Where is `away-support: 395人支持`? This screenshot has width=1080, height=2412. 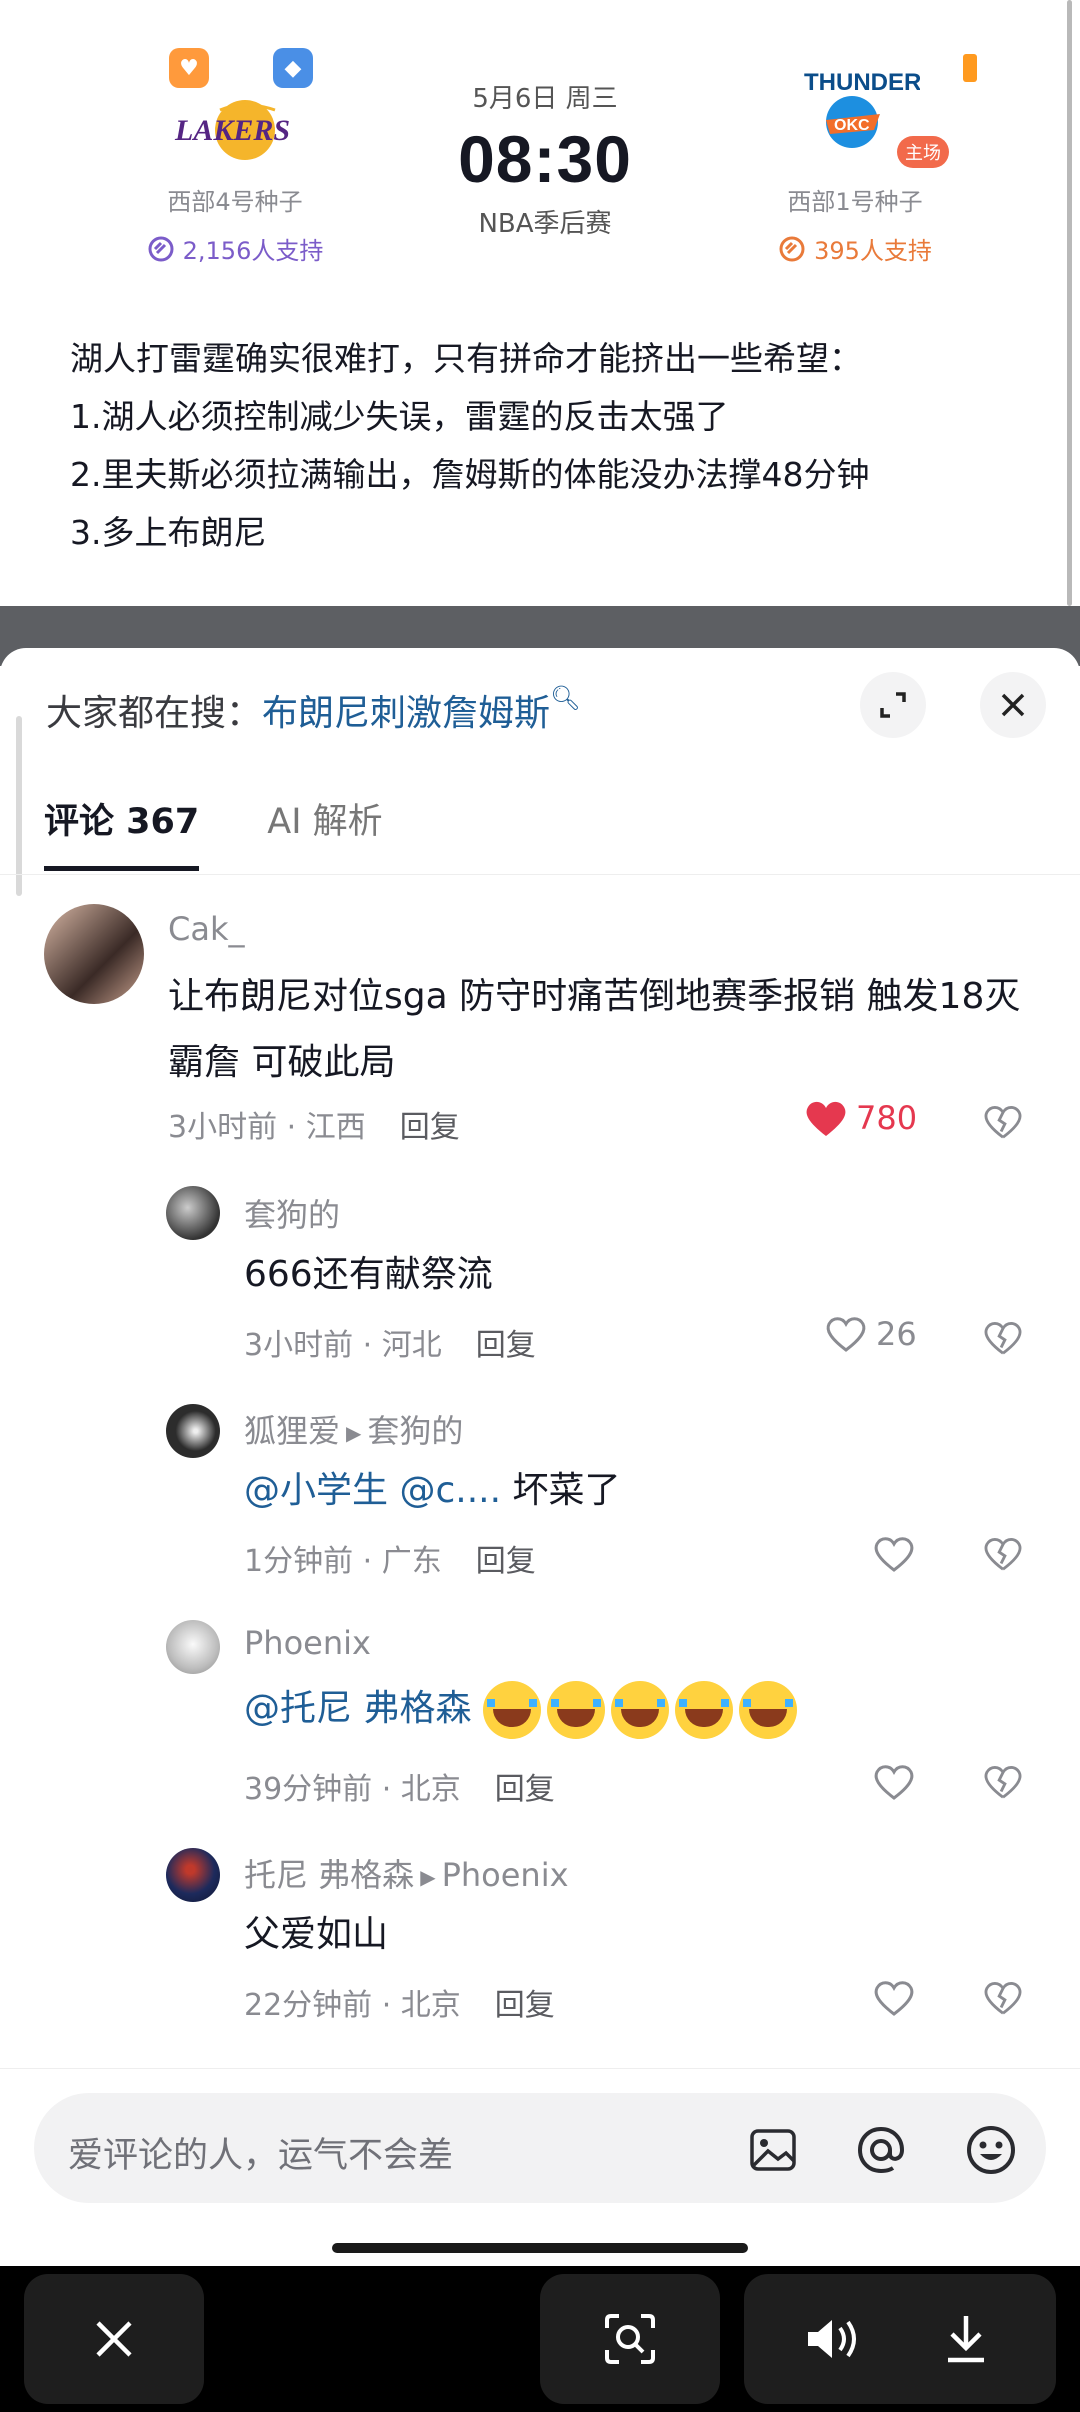 away-support: 395人支持 is located at coordinates (855, 248).